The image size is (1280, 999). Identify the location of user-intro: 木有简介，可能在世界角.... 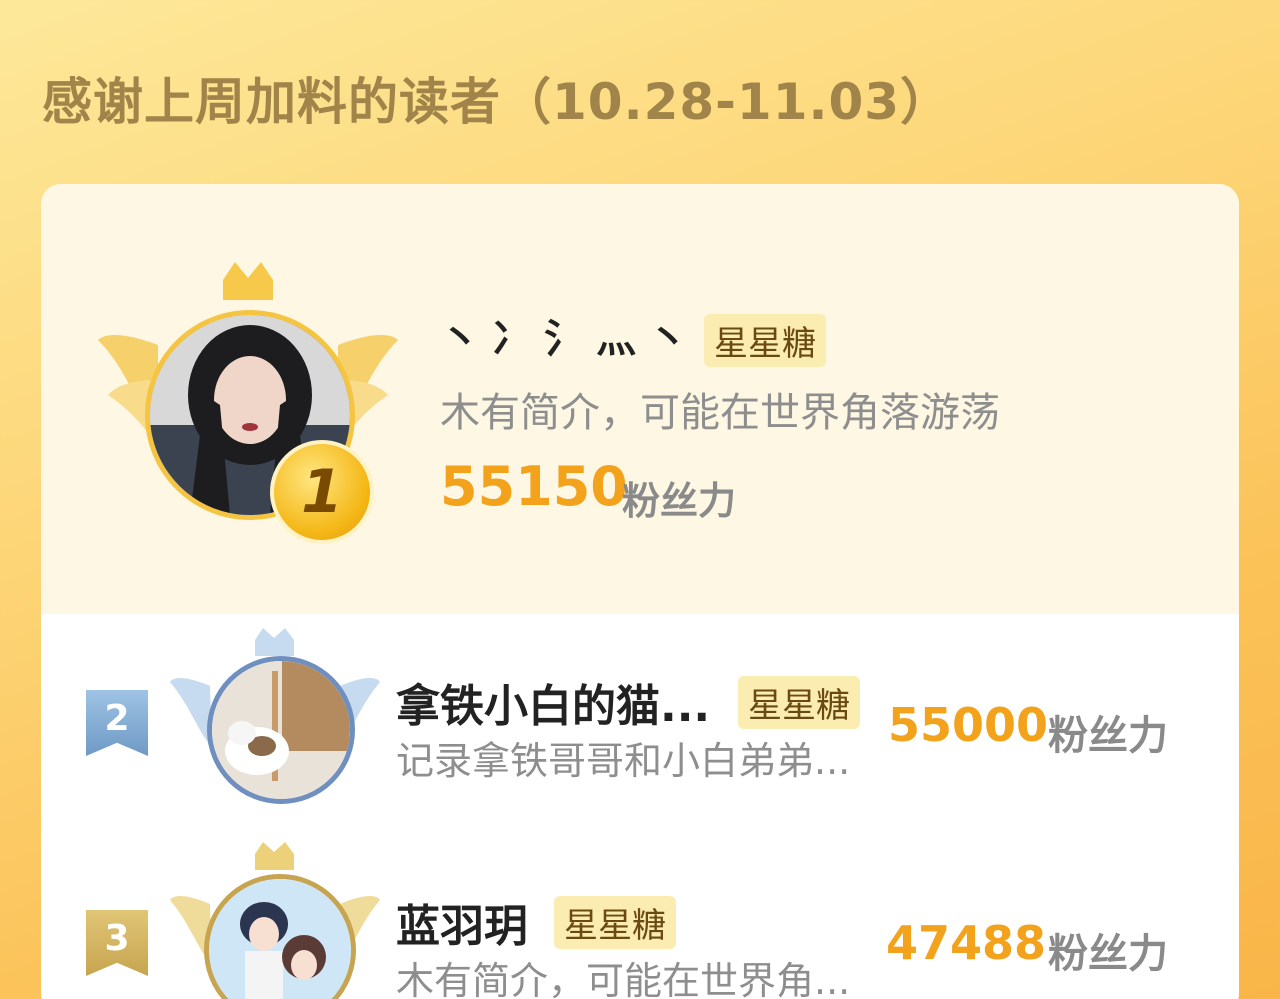
(623, 979).